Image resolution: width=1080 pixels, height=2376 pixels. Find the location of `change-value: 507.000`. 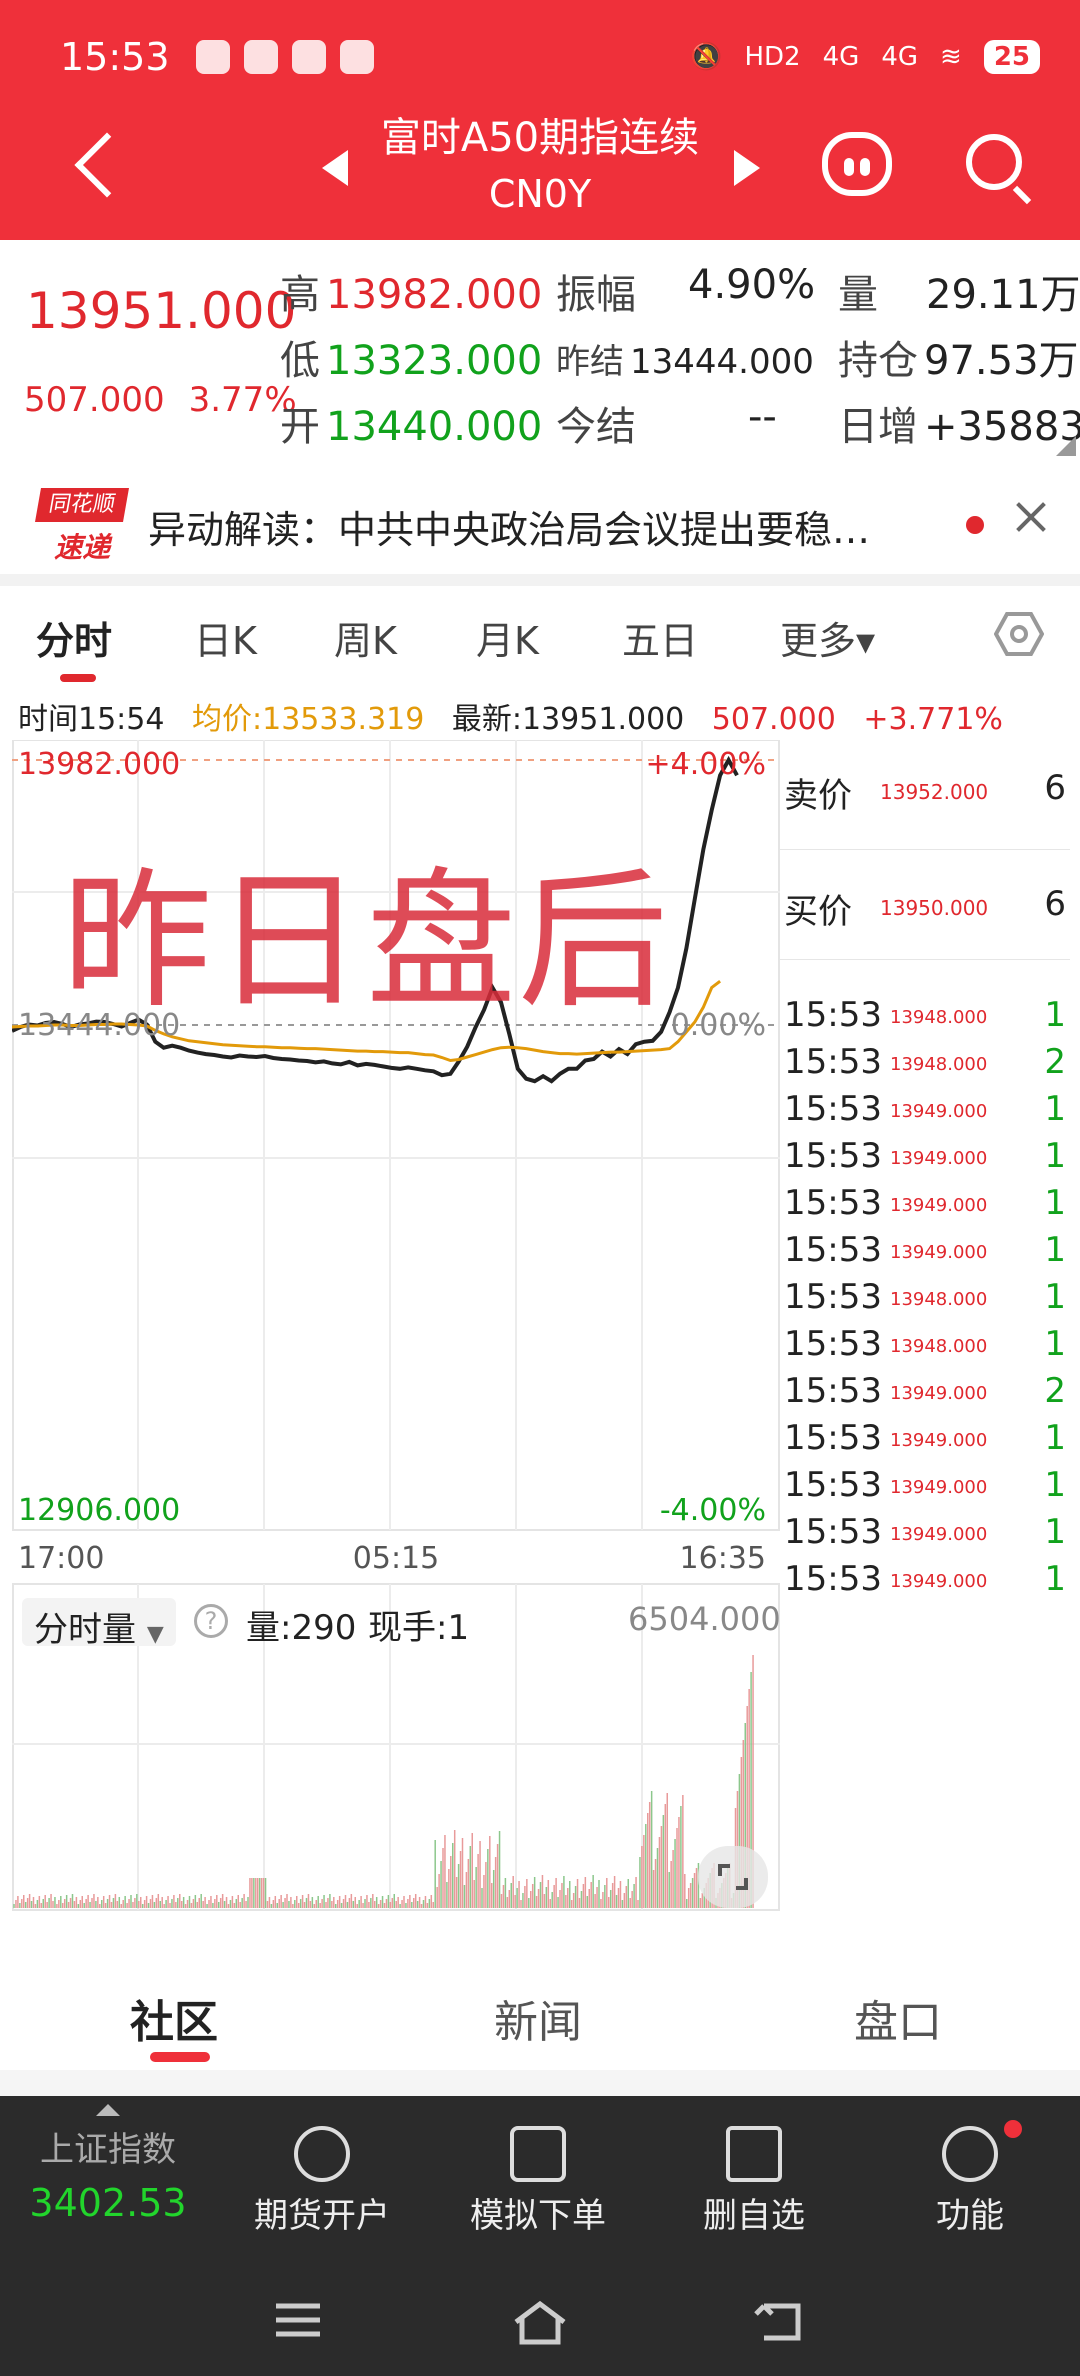

change-value: 507.000 is located at coordinates (94, 400).